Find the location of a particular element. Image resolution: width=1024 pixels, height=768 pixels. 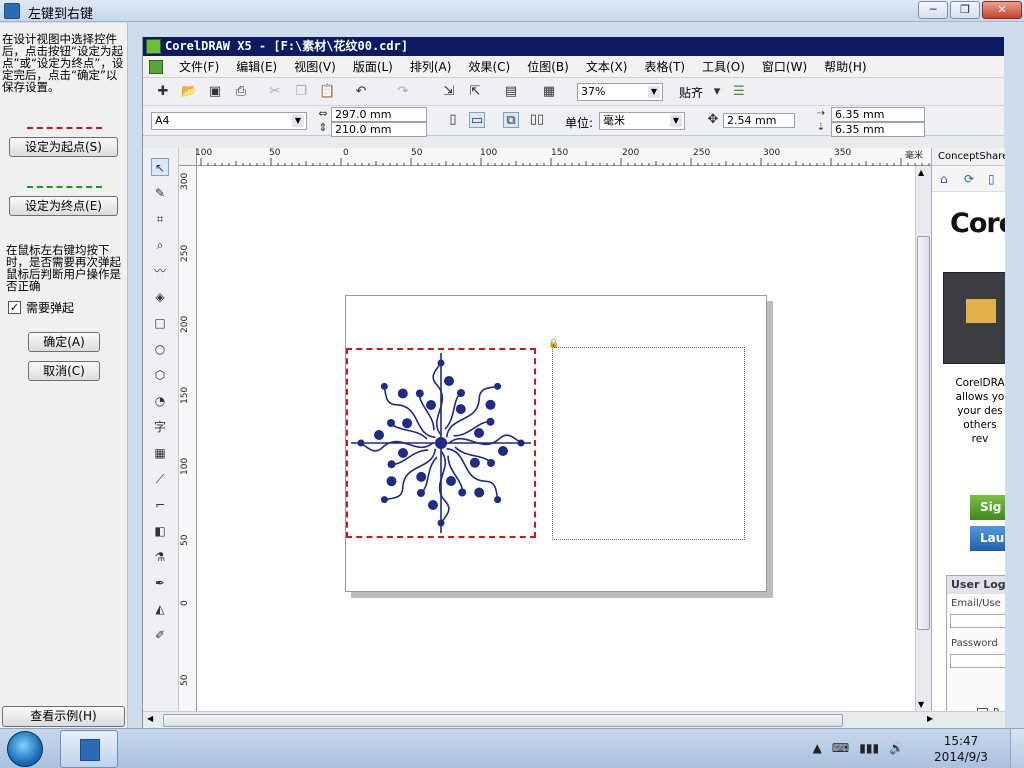

application-launcher-icon: ▤ is located at coordinates (511, 92).